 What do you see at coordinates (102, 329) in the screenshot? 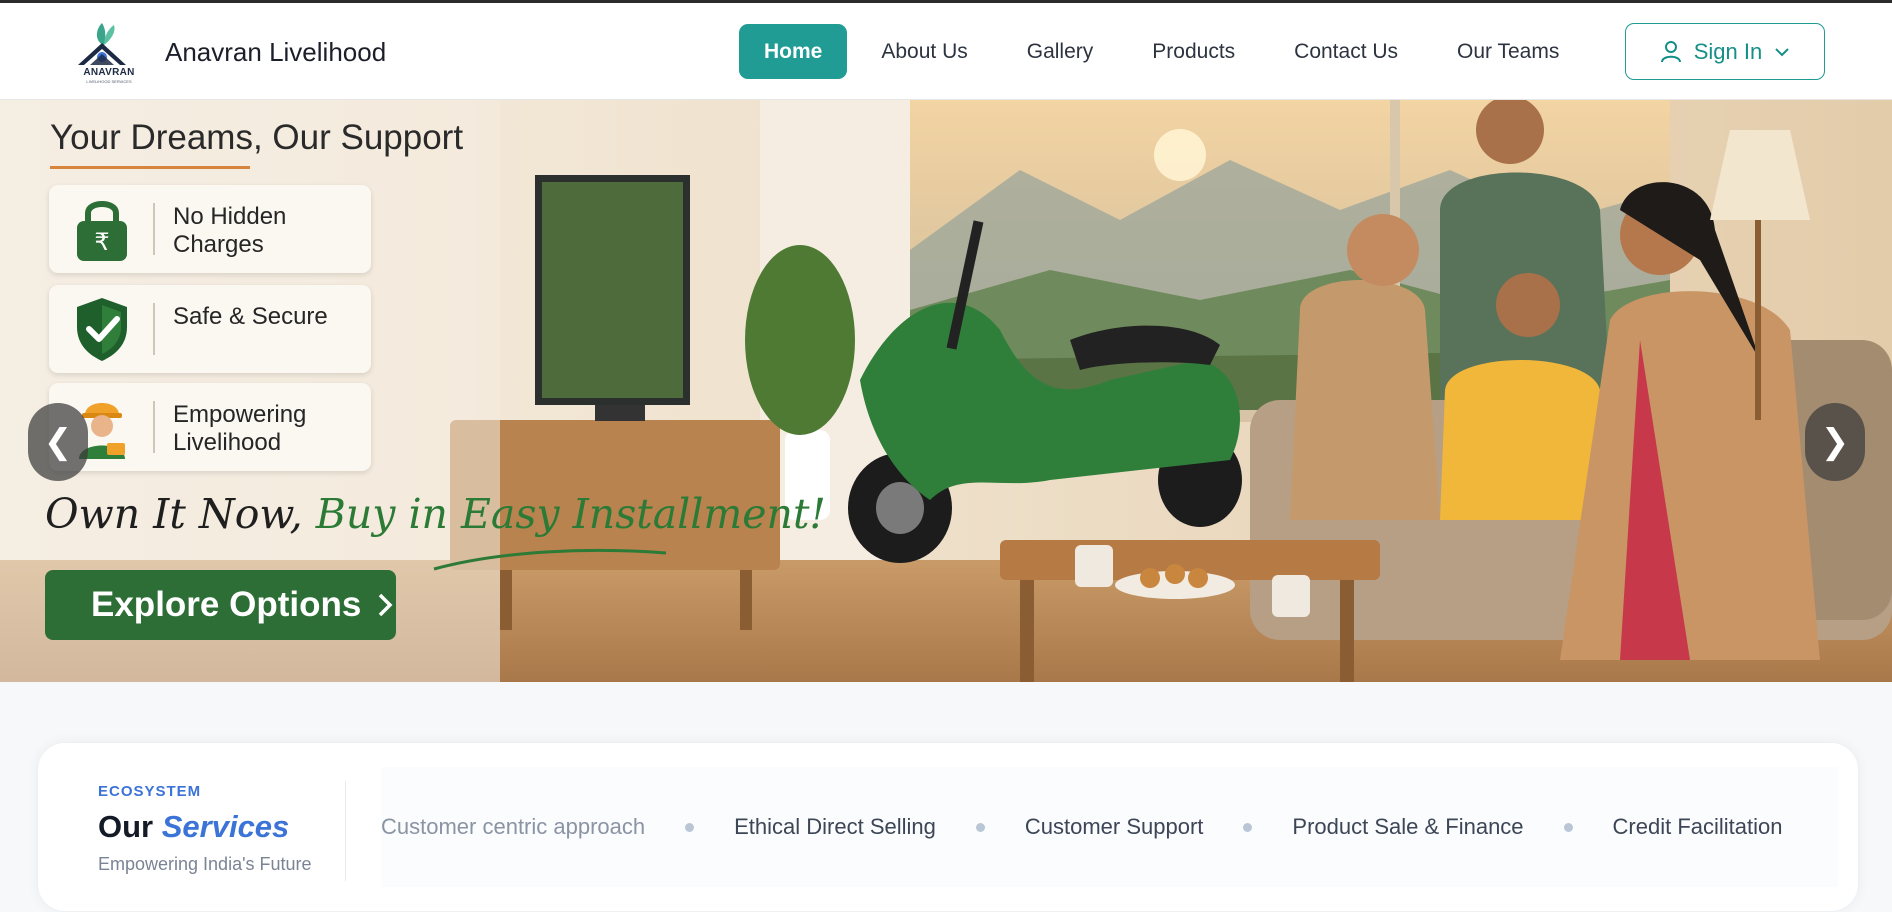
I see `shield-check-icon` at bounding box center [102, 329].